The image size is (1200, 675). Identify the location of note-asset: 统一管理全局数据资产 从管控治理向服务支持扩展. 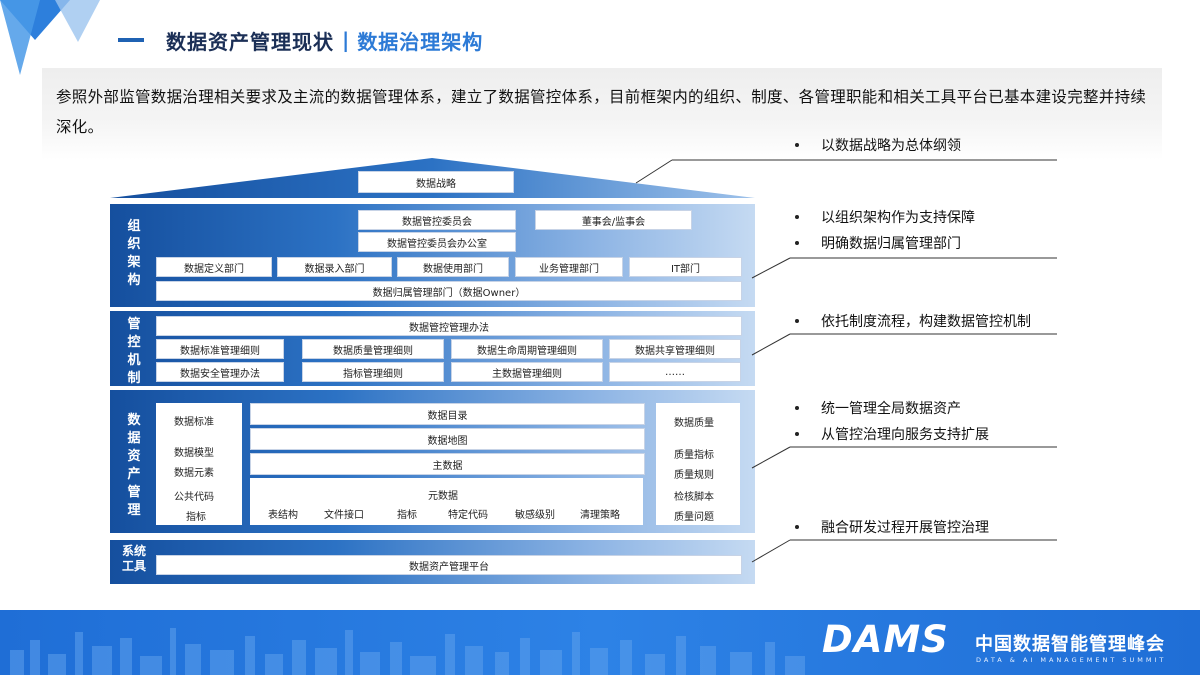
(892, 421).